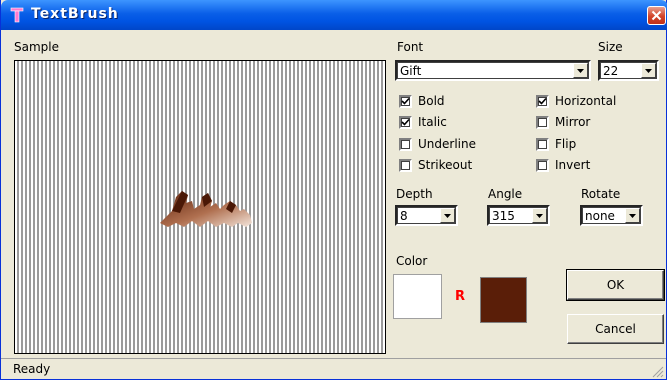 This screenshot has height=380, width=667. What do you see at coordinates (411, 71) in the screenshot?
I see `font-select-value: Gift` at bounding box center [411, 71].